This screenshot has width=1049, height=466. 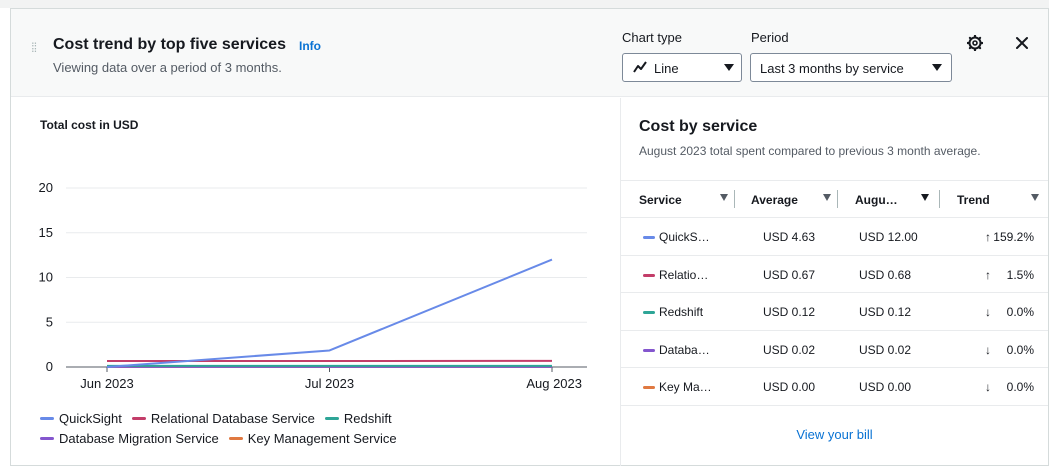 What do you see at coordinates (169, 44) in the screenshot?
I see `widget-title: Cost trend by top five services` at bounding box center [169, 44].